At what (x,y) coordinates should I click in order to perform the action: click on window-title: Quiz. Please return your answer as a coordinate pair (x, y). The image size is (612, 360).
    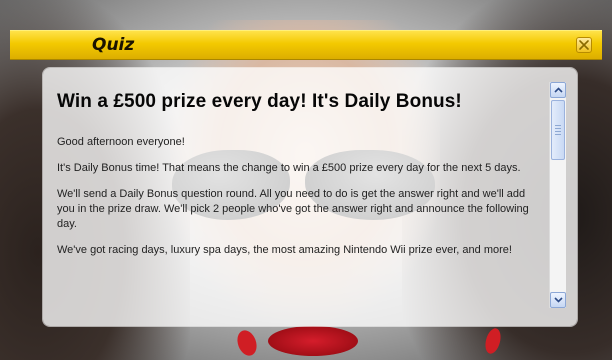
    Looking at the image, I should click on (113, 45).